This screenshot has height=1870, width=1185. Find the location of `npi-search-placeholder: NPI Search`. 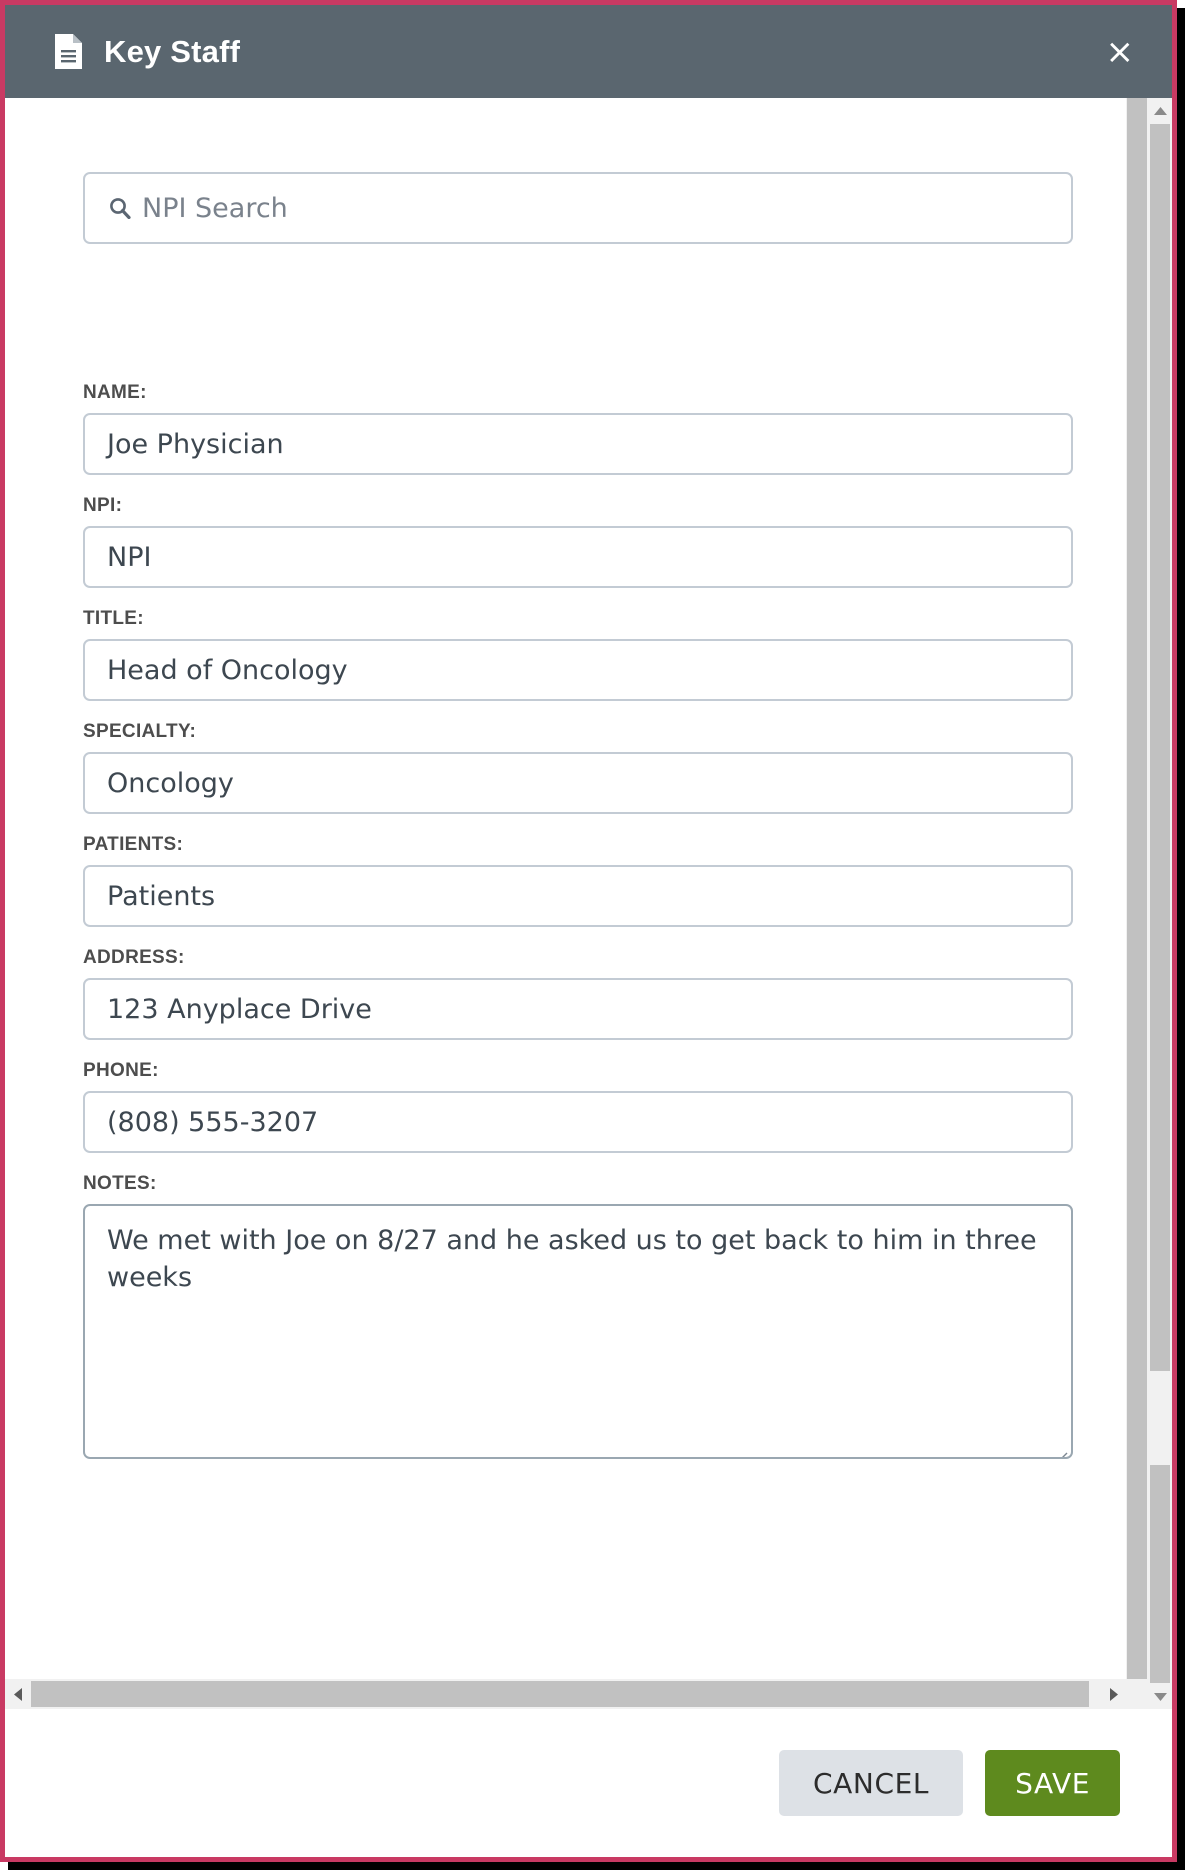

npi-search-placeholder: NPI Search is located at coordinates (215, 208).